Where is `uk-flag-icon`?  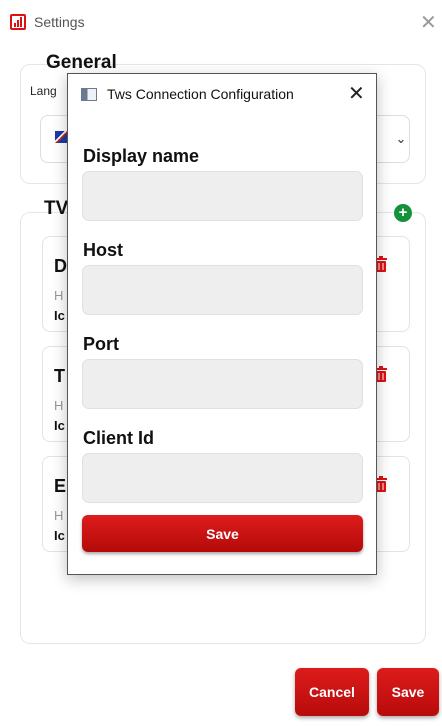
uk-flag-icon is located at coordinates (61, 137).